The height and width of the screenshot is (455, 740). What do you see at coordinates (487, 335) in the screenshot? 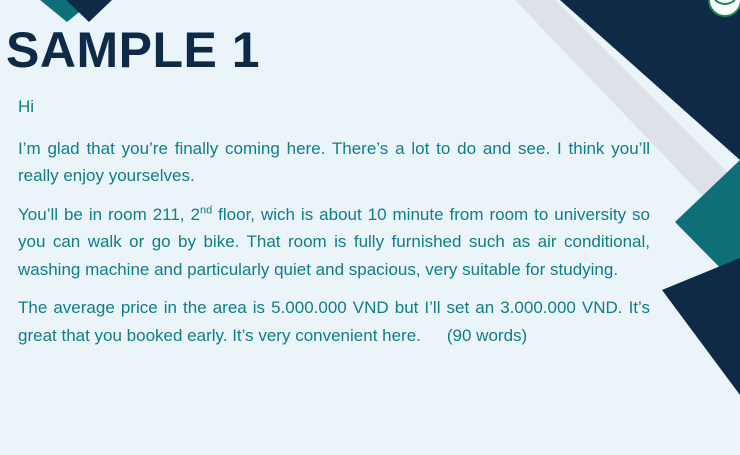
I see `word-count: (90 words)` at bounding box center [487, 335].